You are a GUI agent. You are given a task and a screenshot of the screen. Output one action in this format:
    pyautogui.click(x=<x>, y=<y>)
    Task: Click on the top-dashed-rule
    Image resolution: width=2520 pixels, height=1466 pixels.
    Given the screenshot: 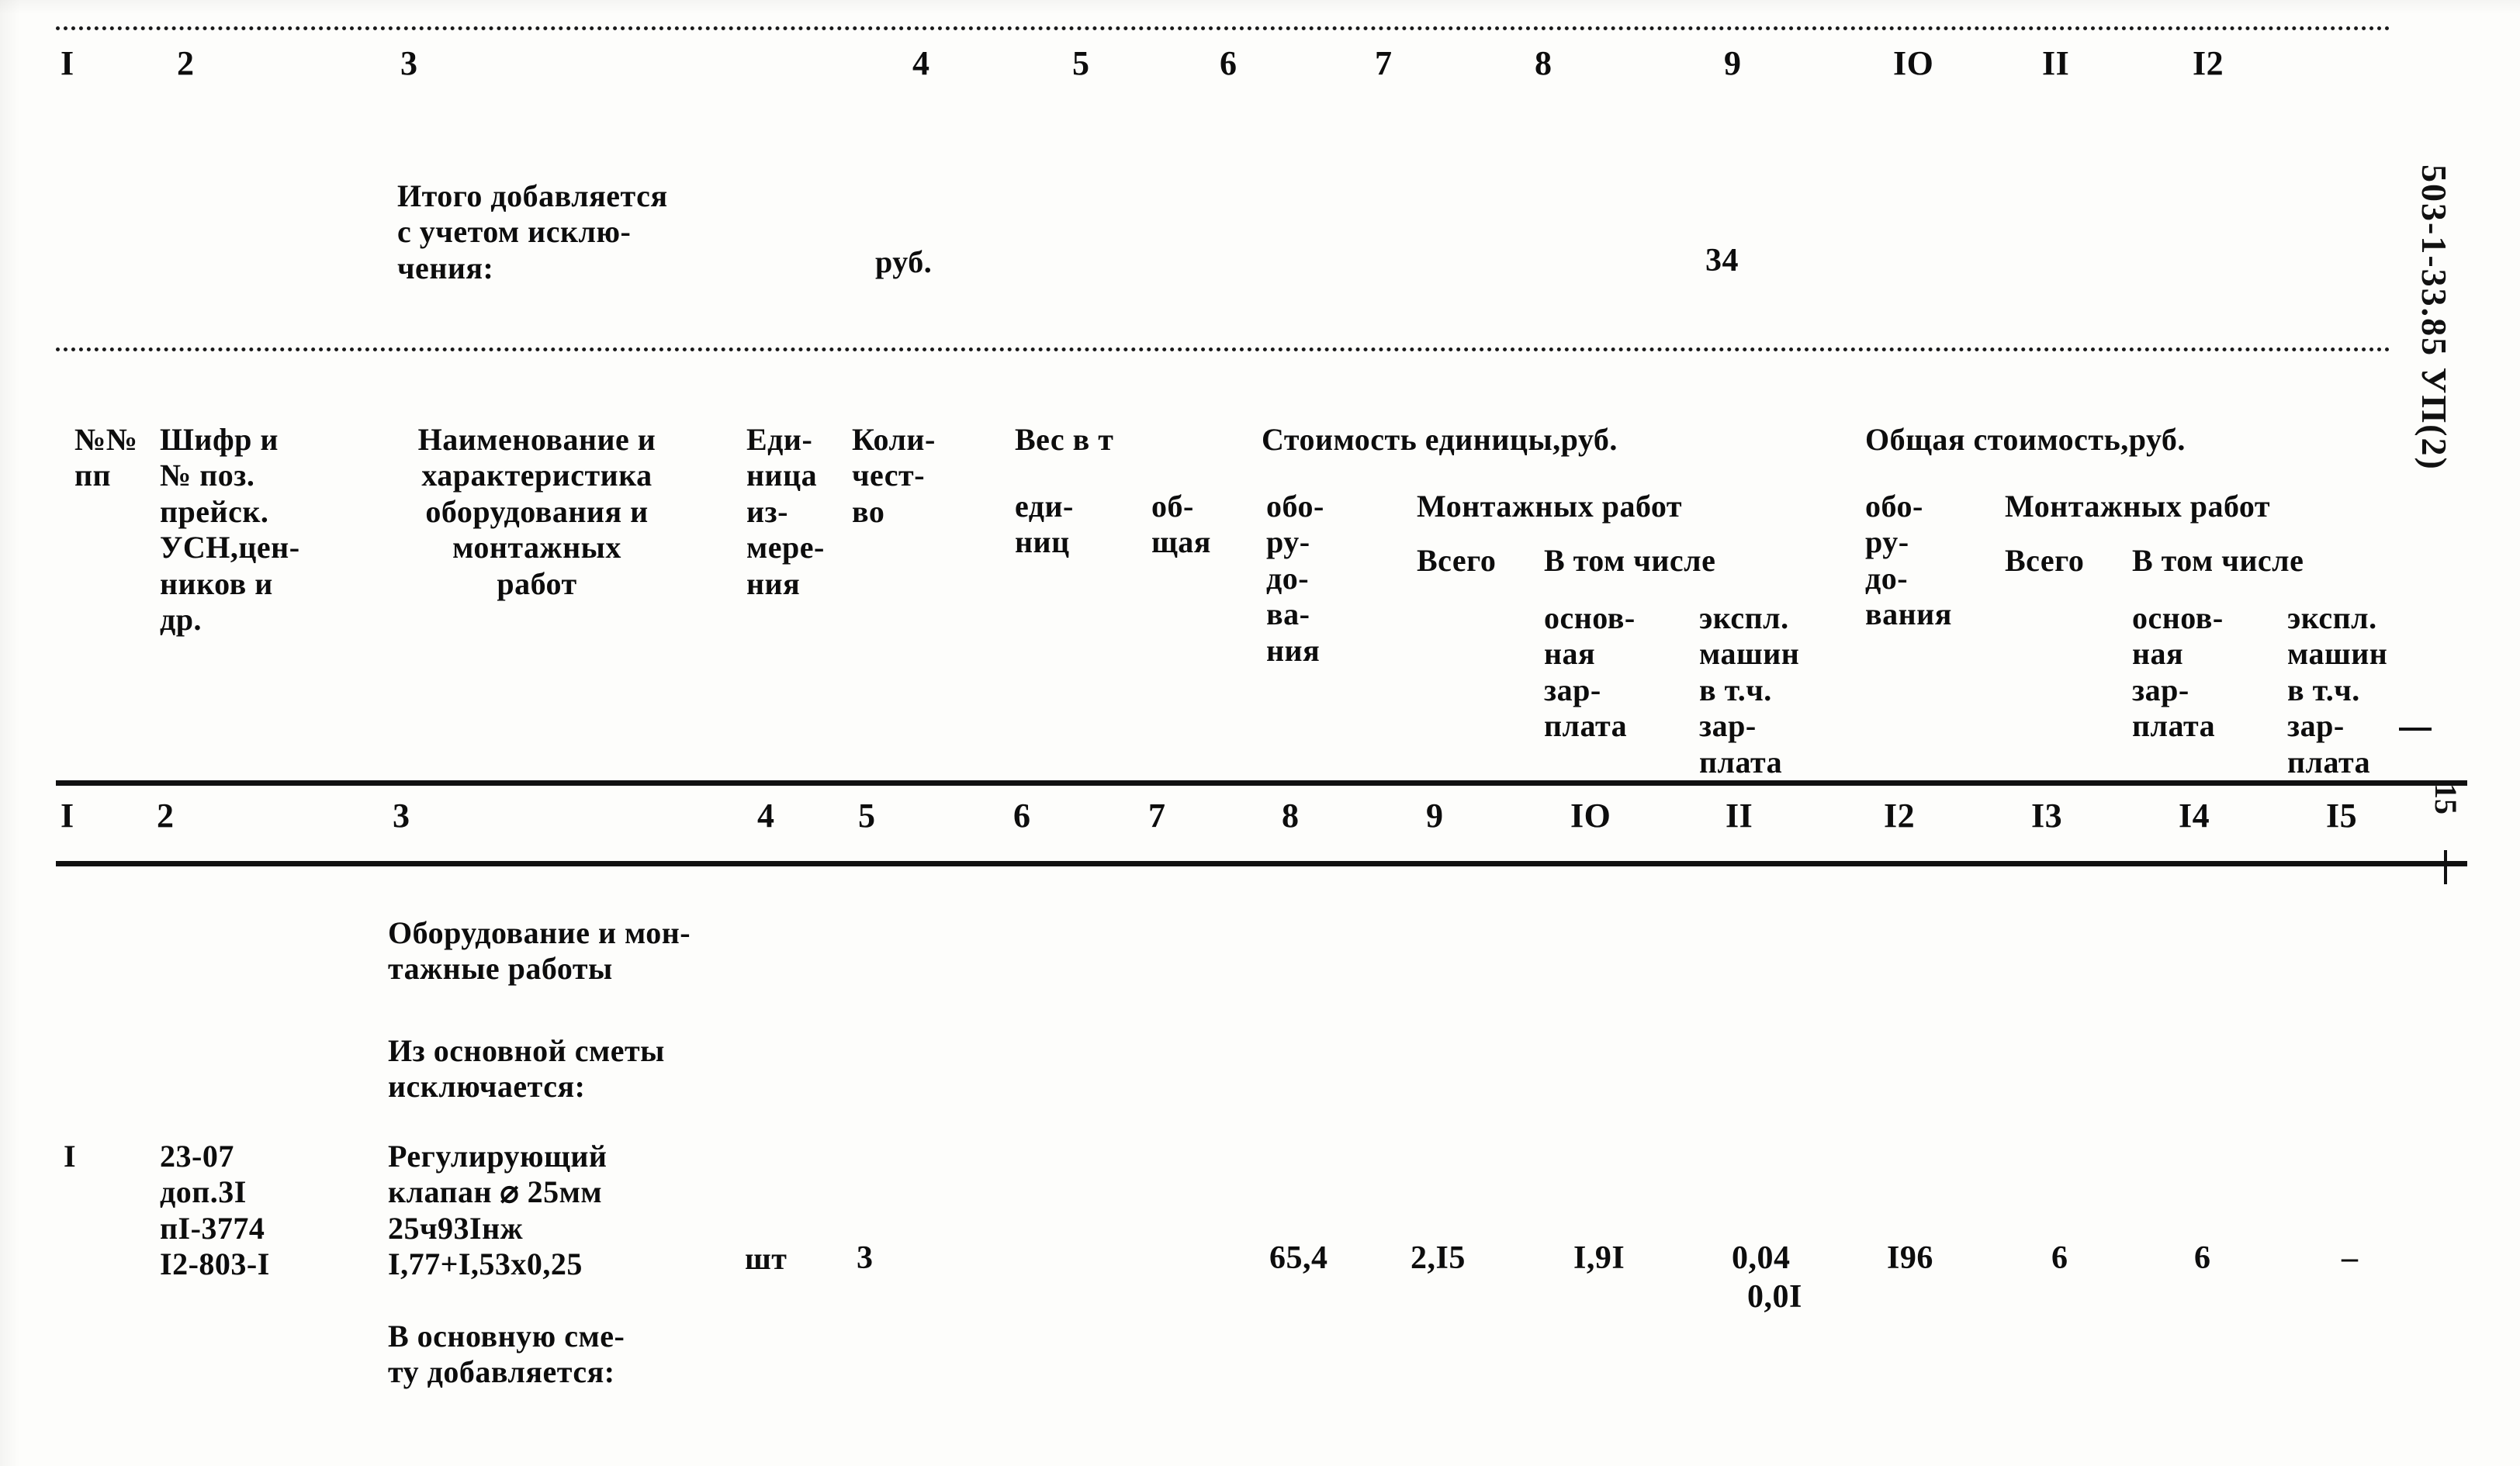 What is the action you would take?
    pyautogui.click(x=1224, y=28)
    